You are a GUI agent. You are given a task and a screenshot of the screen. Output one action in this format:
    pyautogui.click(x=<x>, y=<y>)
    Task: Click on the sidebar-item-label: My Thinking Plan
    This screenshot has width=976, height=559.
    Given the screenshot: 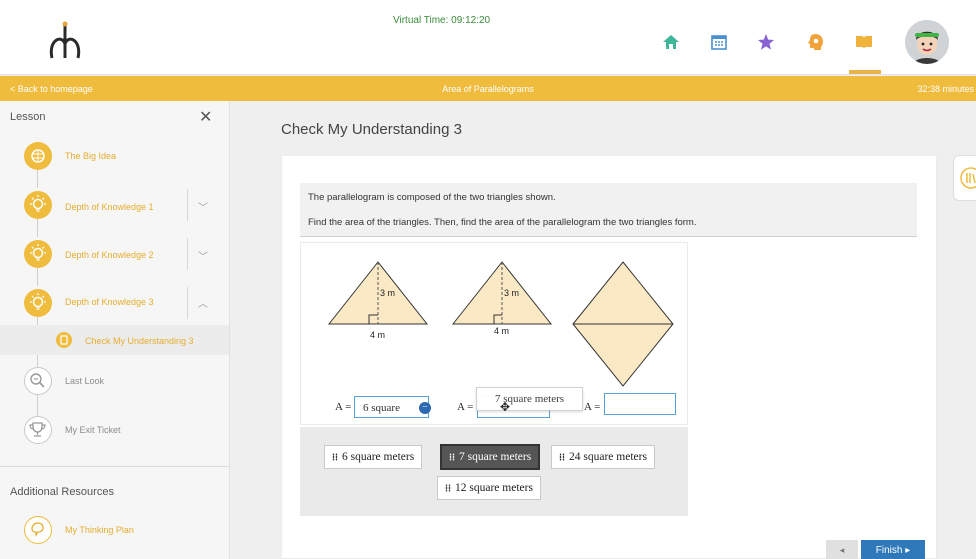 What is the action you would take?
    pyautogui.click(x=99, y=530)
    